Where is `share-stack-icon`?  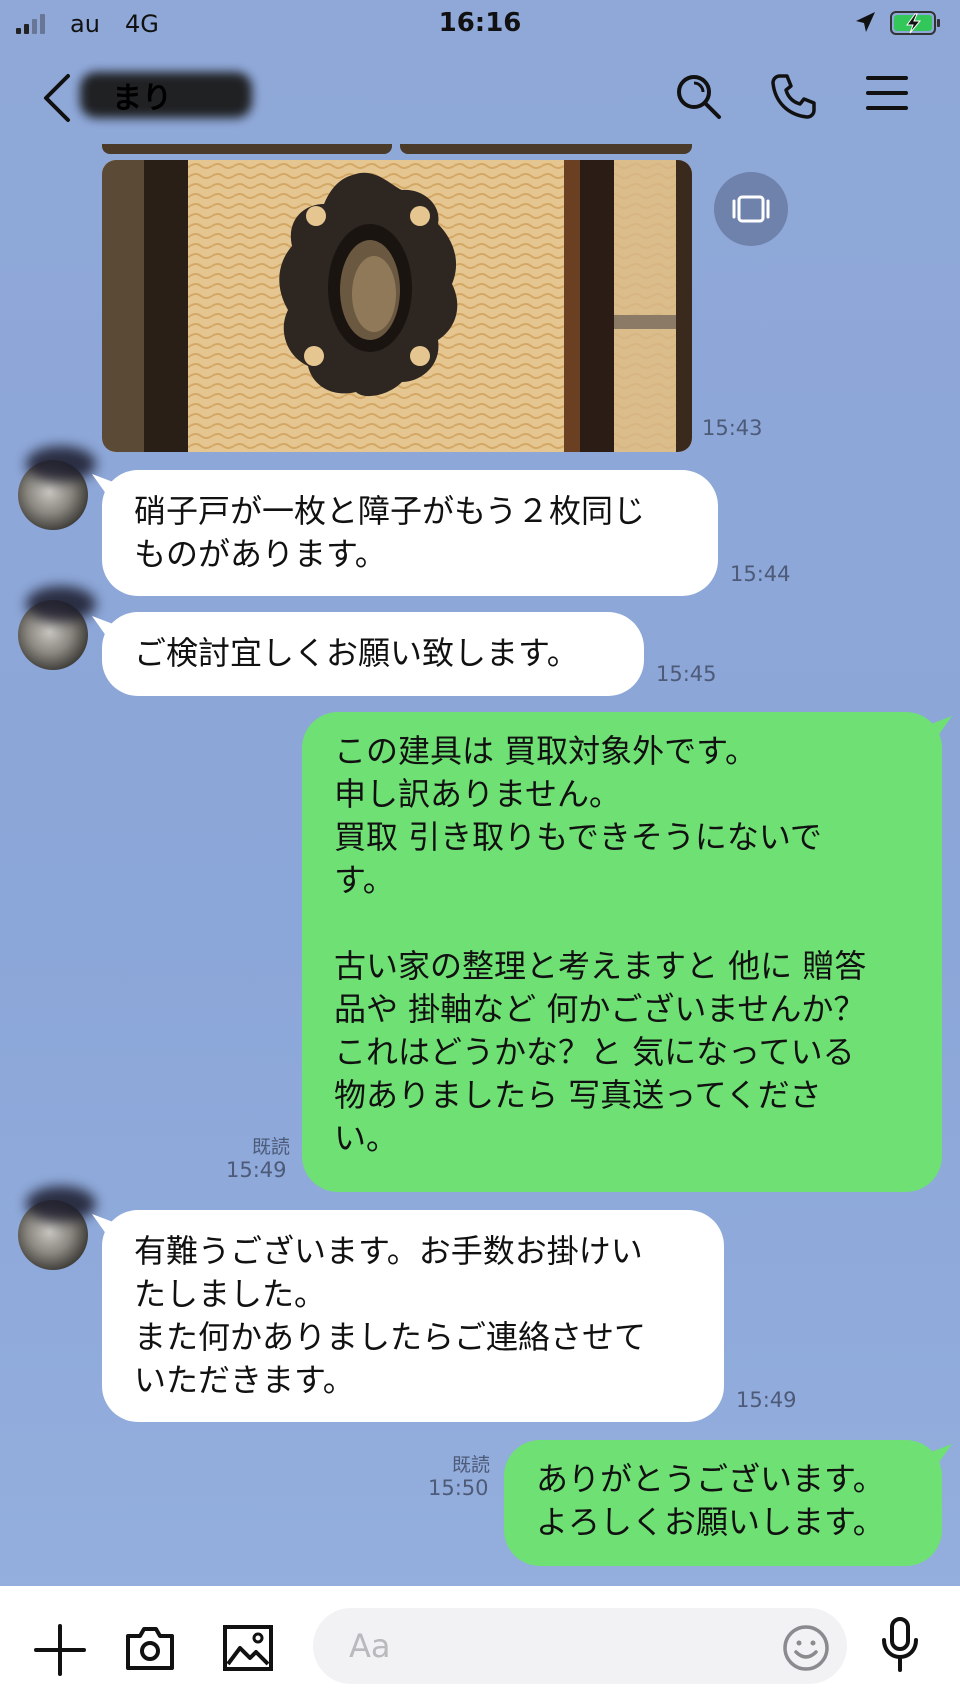 share-stack-icon is located at coordinates (751, 209).